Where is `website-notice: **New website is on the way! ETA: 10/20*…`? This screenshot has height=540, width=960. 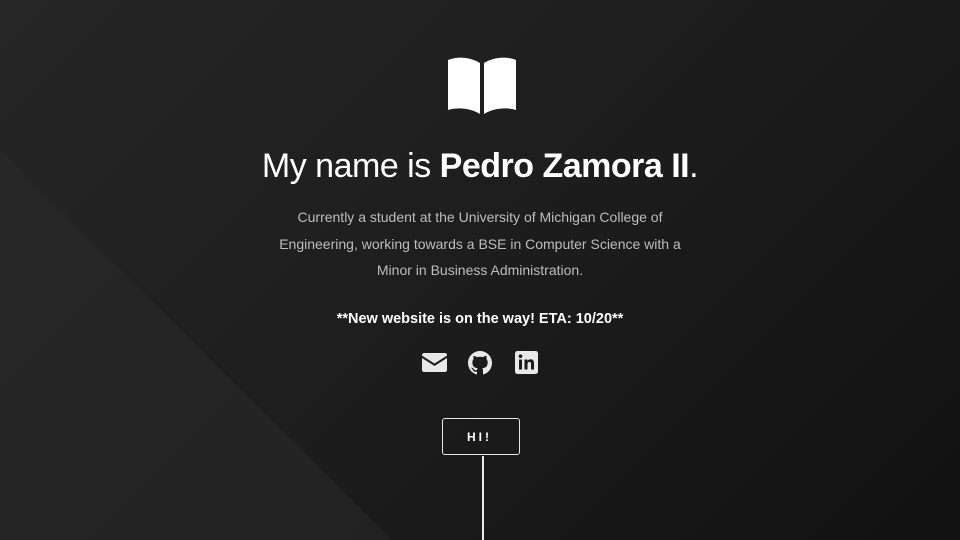
website-notice: **New website is on the way! ETA: 10/20*… is located at coordinates (480, 319).